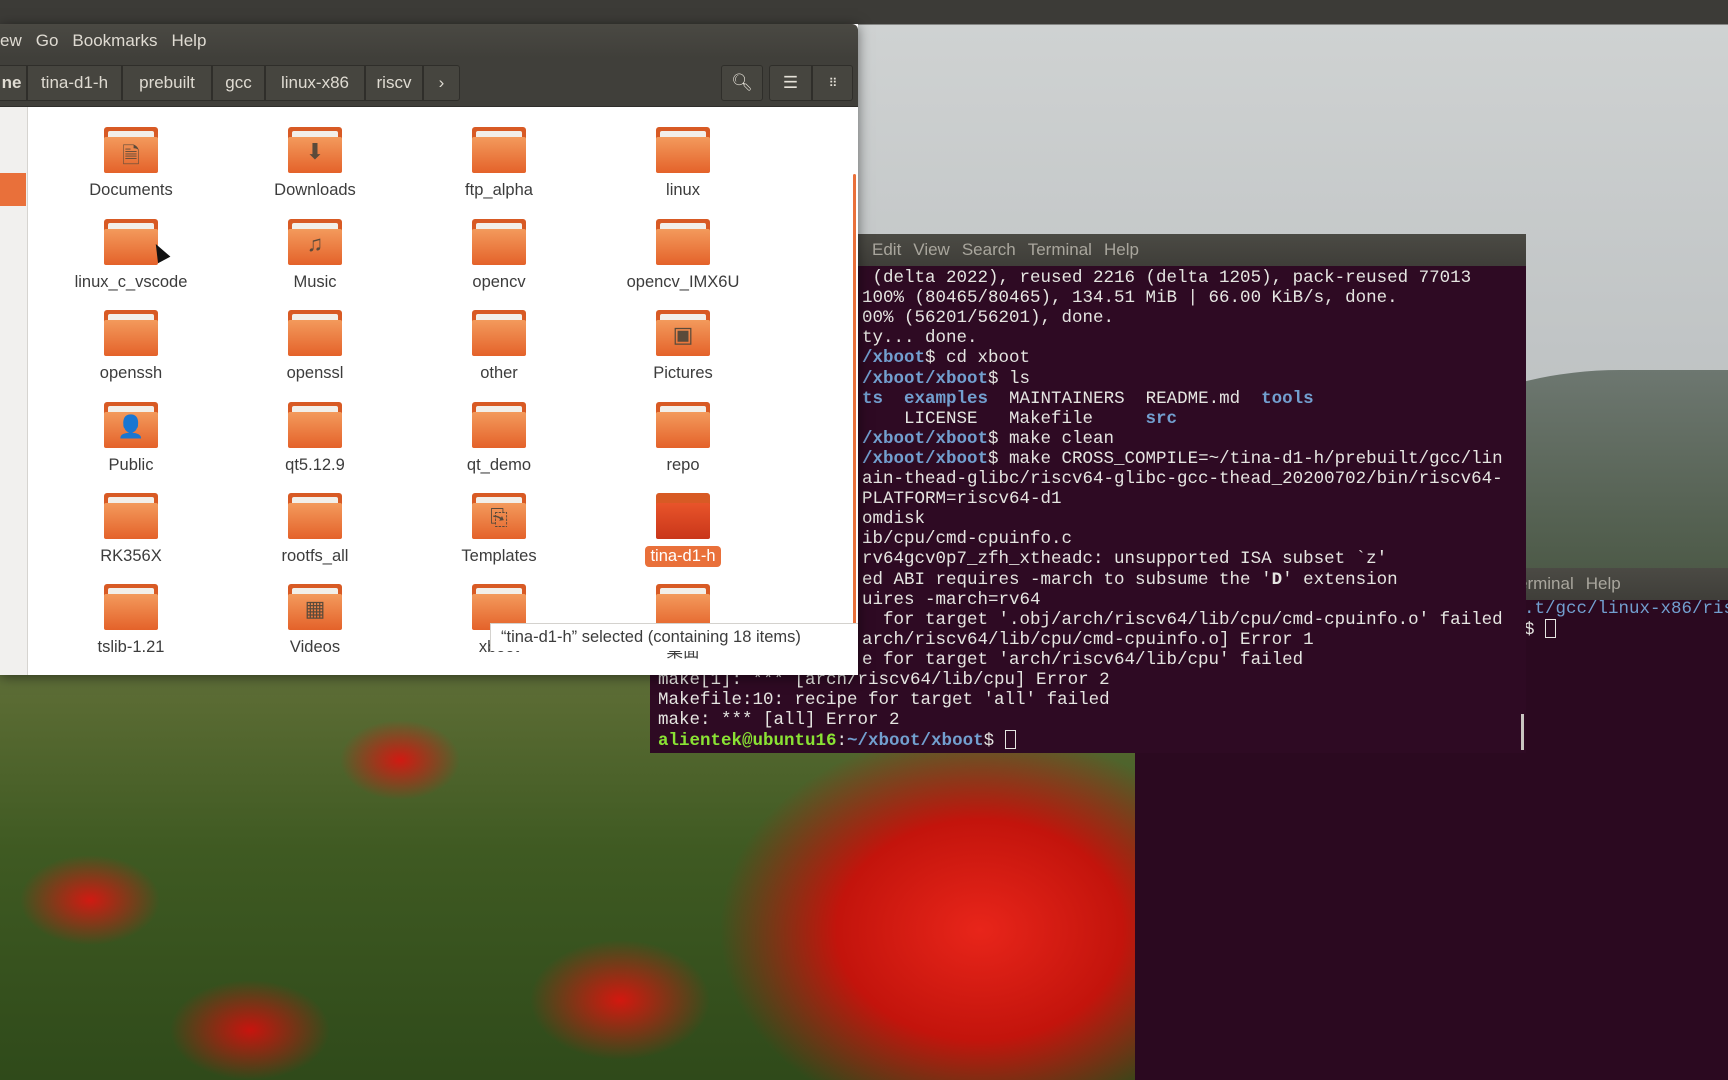 The image size is (1728, 1080). I want to click on file-item-label: Documents, so click(131, 190).